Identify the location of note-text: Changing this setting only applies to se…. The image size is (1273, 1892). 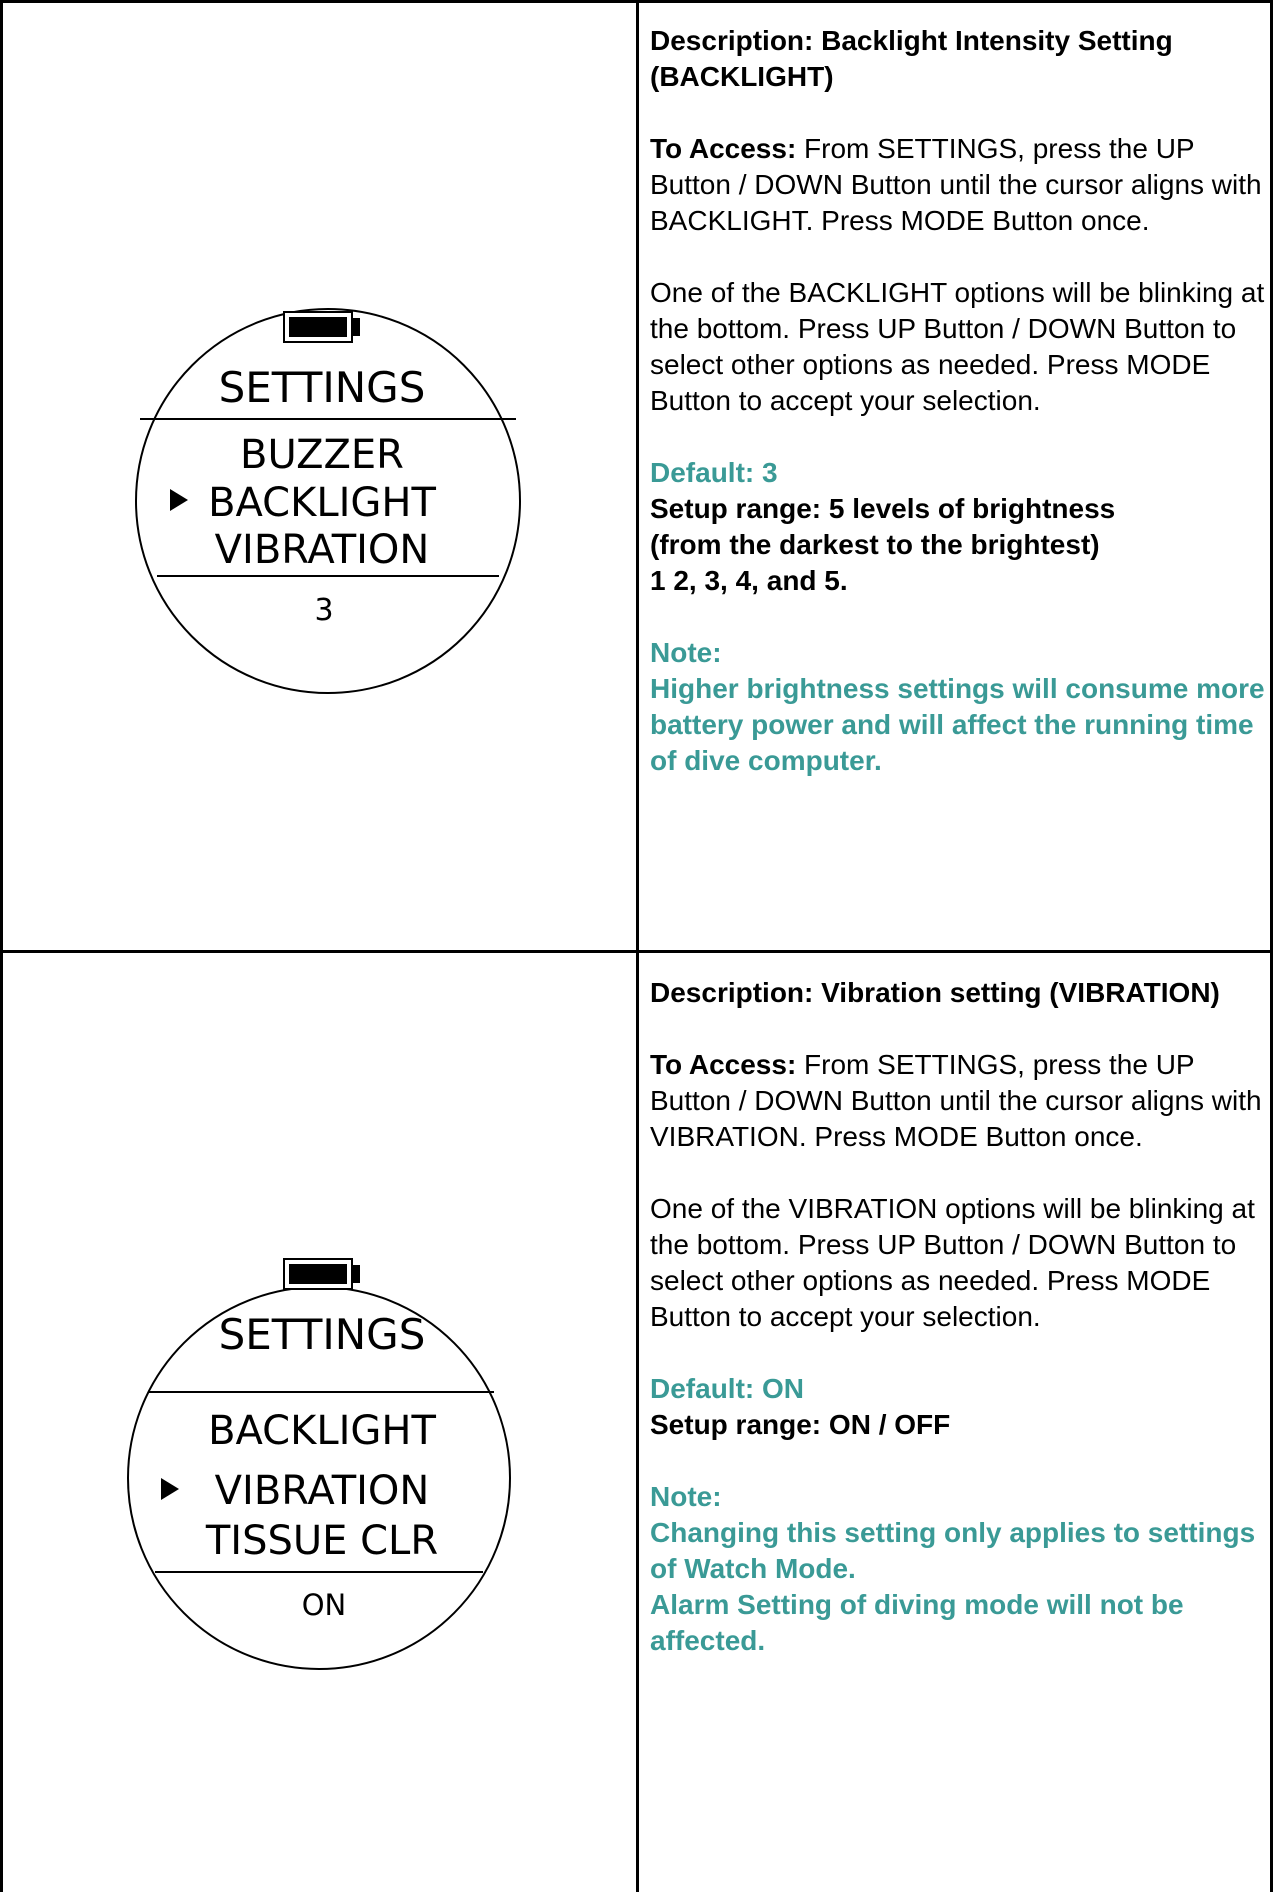
(953, 1550).